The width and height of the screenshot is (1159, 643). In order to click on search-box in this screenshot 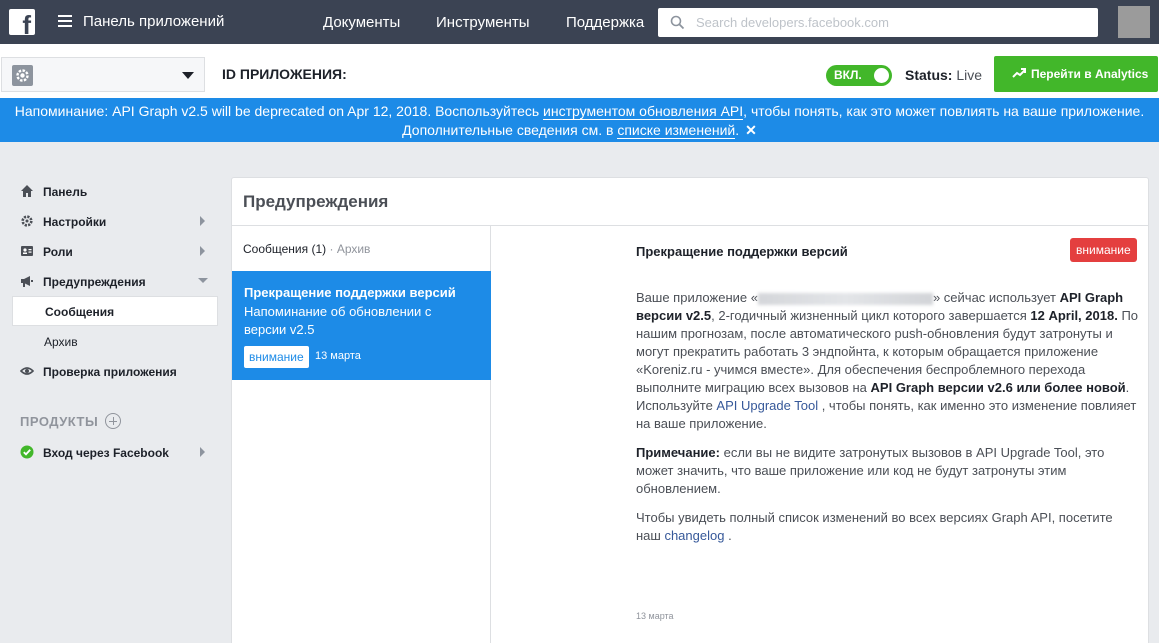, I will do `click(878, 22)`.